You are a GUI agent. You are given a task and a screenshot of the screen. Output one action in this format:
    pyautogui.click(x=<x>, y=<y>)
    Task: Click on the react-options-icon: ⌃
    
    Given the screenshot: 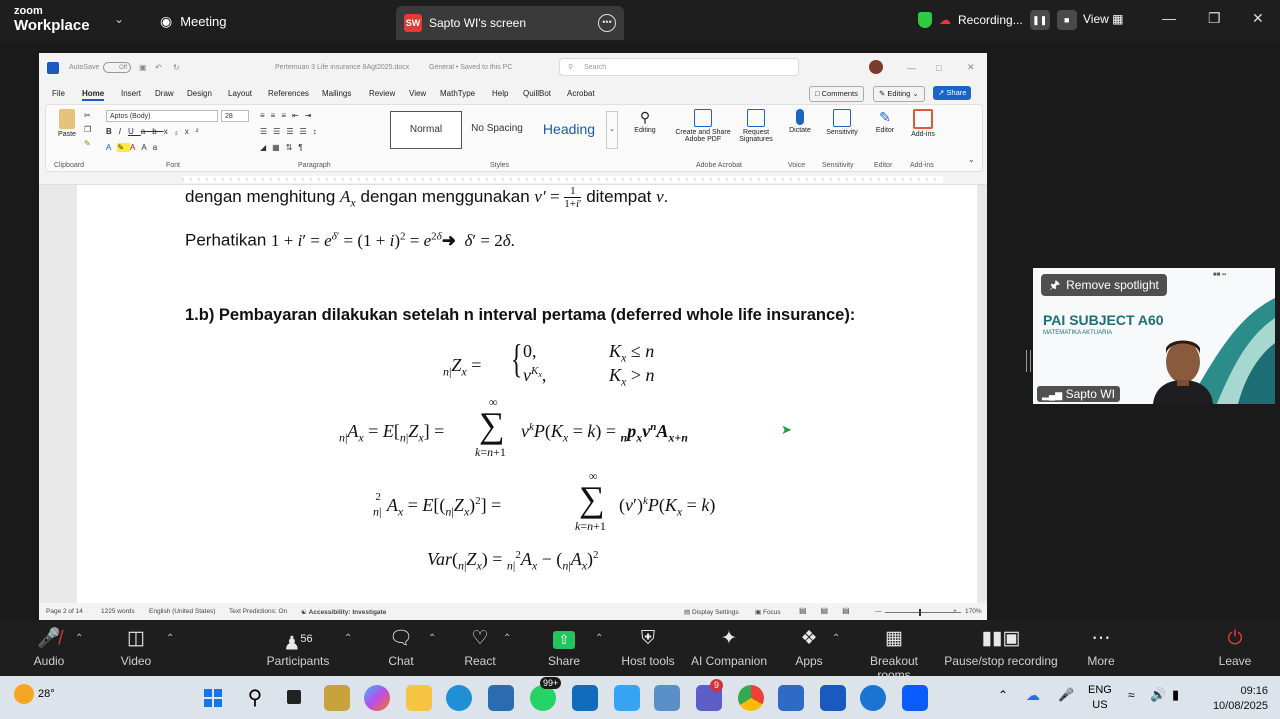 What is the action you would take?
    pyautogui.click(x=507, y=638)
    